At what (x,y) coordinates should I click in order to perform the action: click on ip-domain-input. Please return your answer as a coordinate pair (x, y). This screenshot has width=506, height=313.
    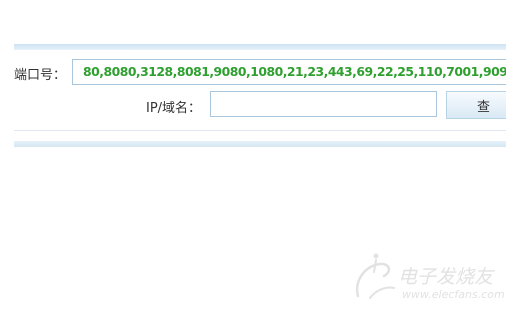
    Looking at the image, I should click on (323, 104).